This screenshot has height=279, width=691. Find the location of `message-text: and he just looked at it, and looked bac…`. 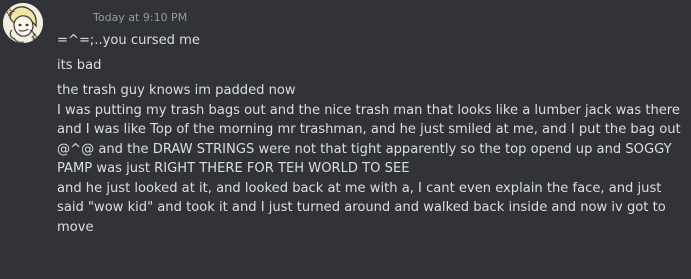

message-text: and he just looked at it, and looked bac… is located at coordinates (361, 198).